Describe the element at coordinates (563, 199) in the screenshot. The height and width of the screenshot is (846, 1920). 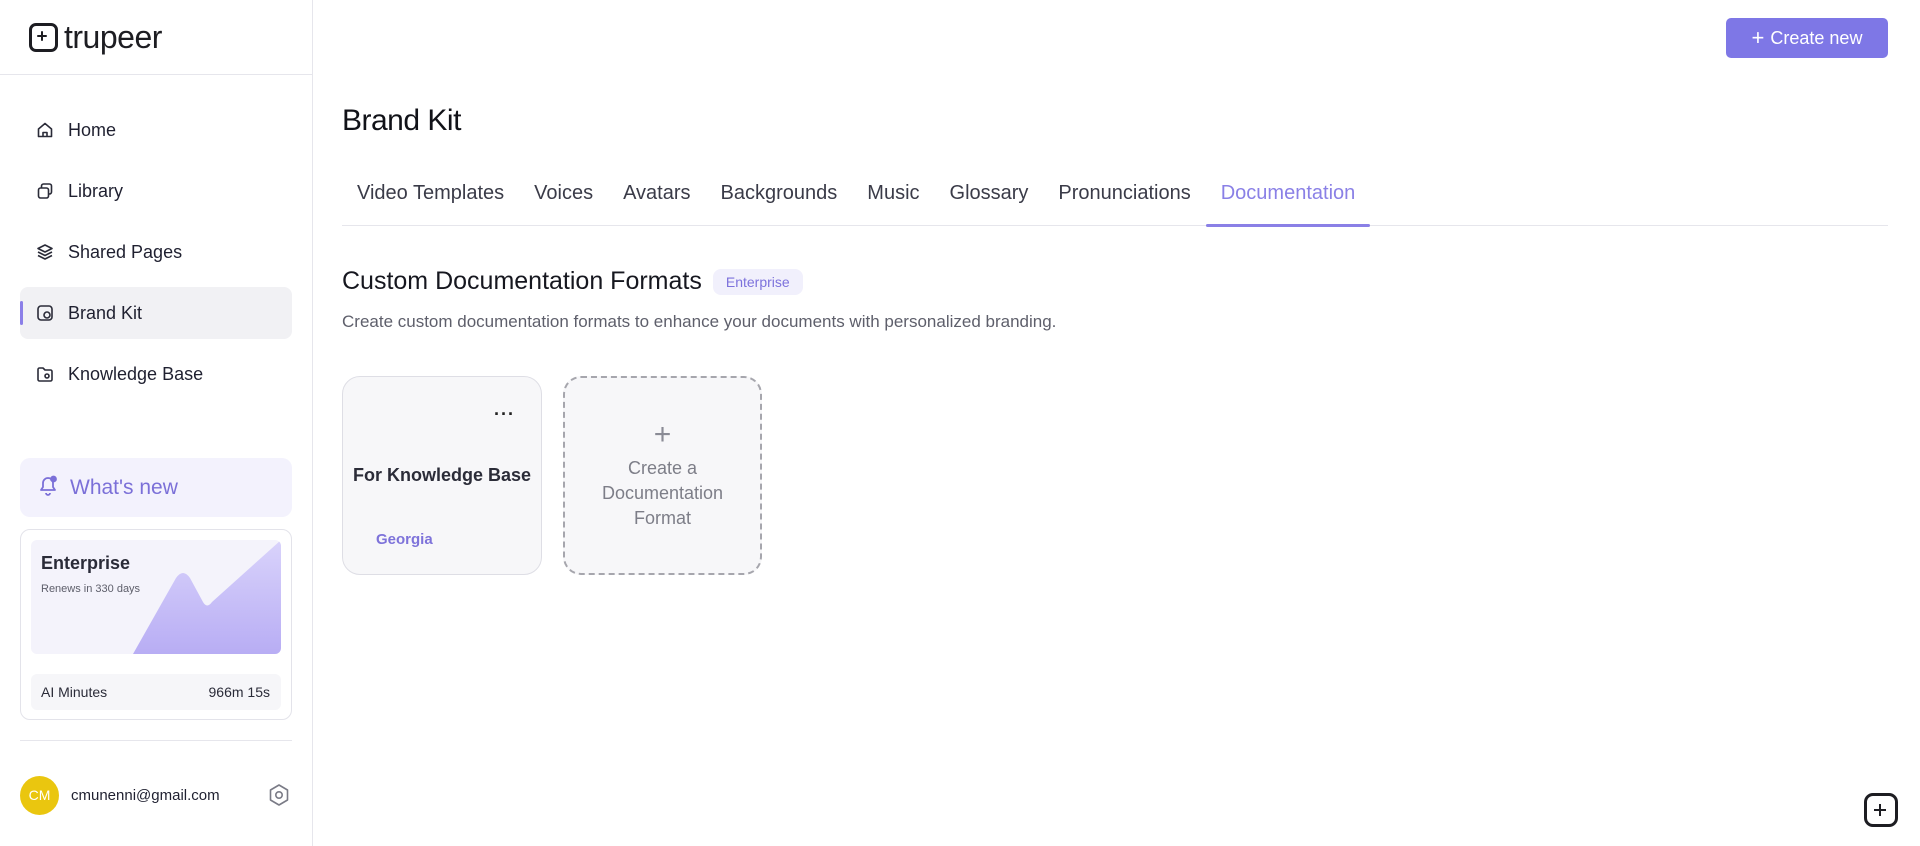
I see `tab-voices: Voices` at that location.